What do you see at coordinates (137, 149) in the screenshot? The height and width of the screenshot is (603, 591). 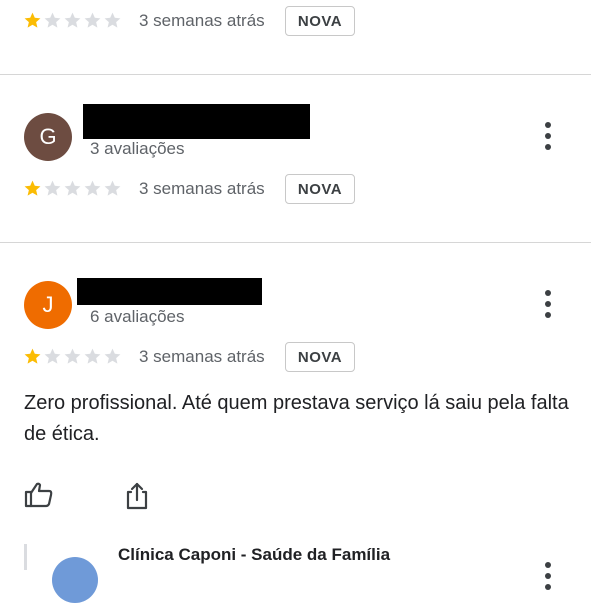 I see `review-count: 3 avaliações` at bounding box center [137, 149].